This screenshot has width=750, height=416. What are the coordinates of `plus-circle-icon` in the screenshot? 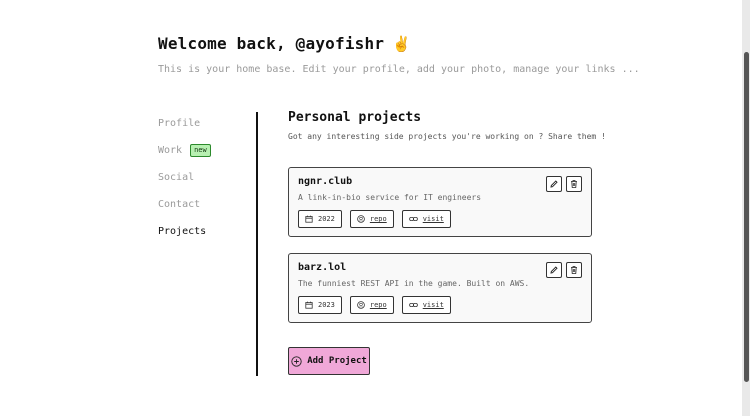 It's located at (296, 361).